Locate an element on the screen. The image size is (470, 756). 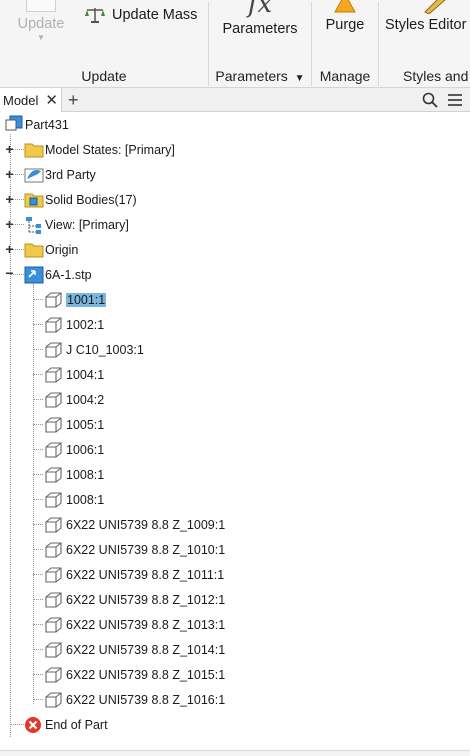
update-mass-label: Update Mass is located at coordinates (155, 15).